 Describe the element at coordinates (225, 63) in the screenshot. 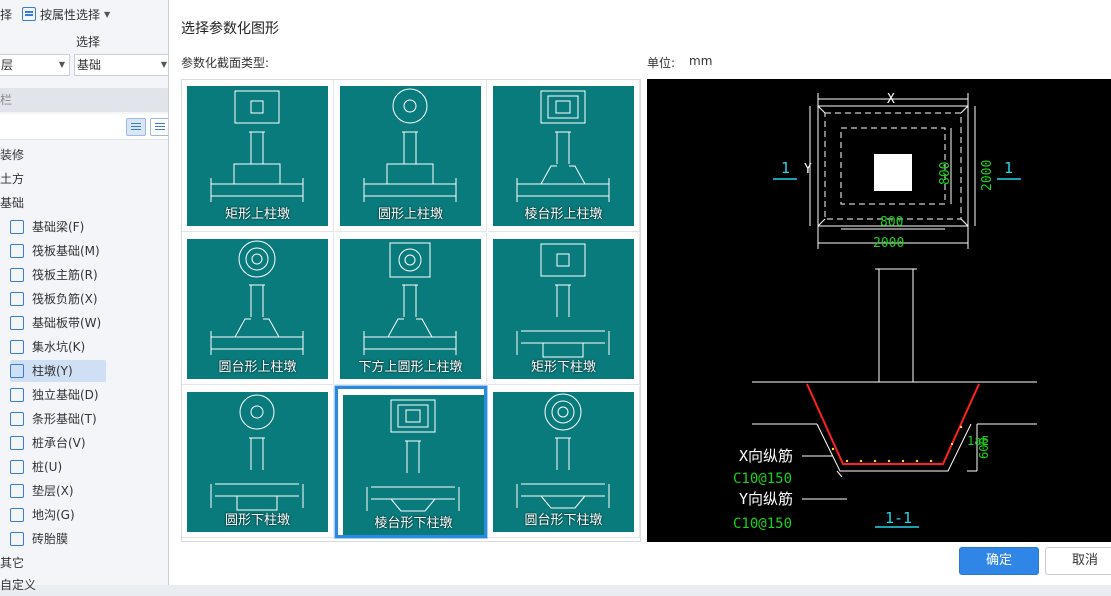

I see `section-type-label: 参数化截面类型:` at that location.